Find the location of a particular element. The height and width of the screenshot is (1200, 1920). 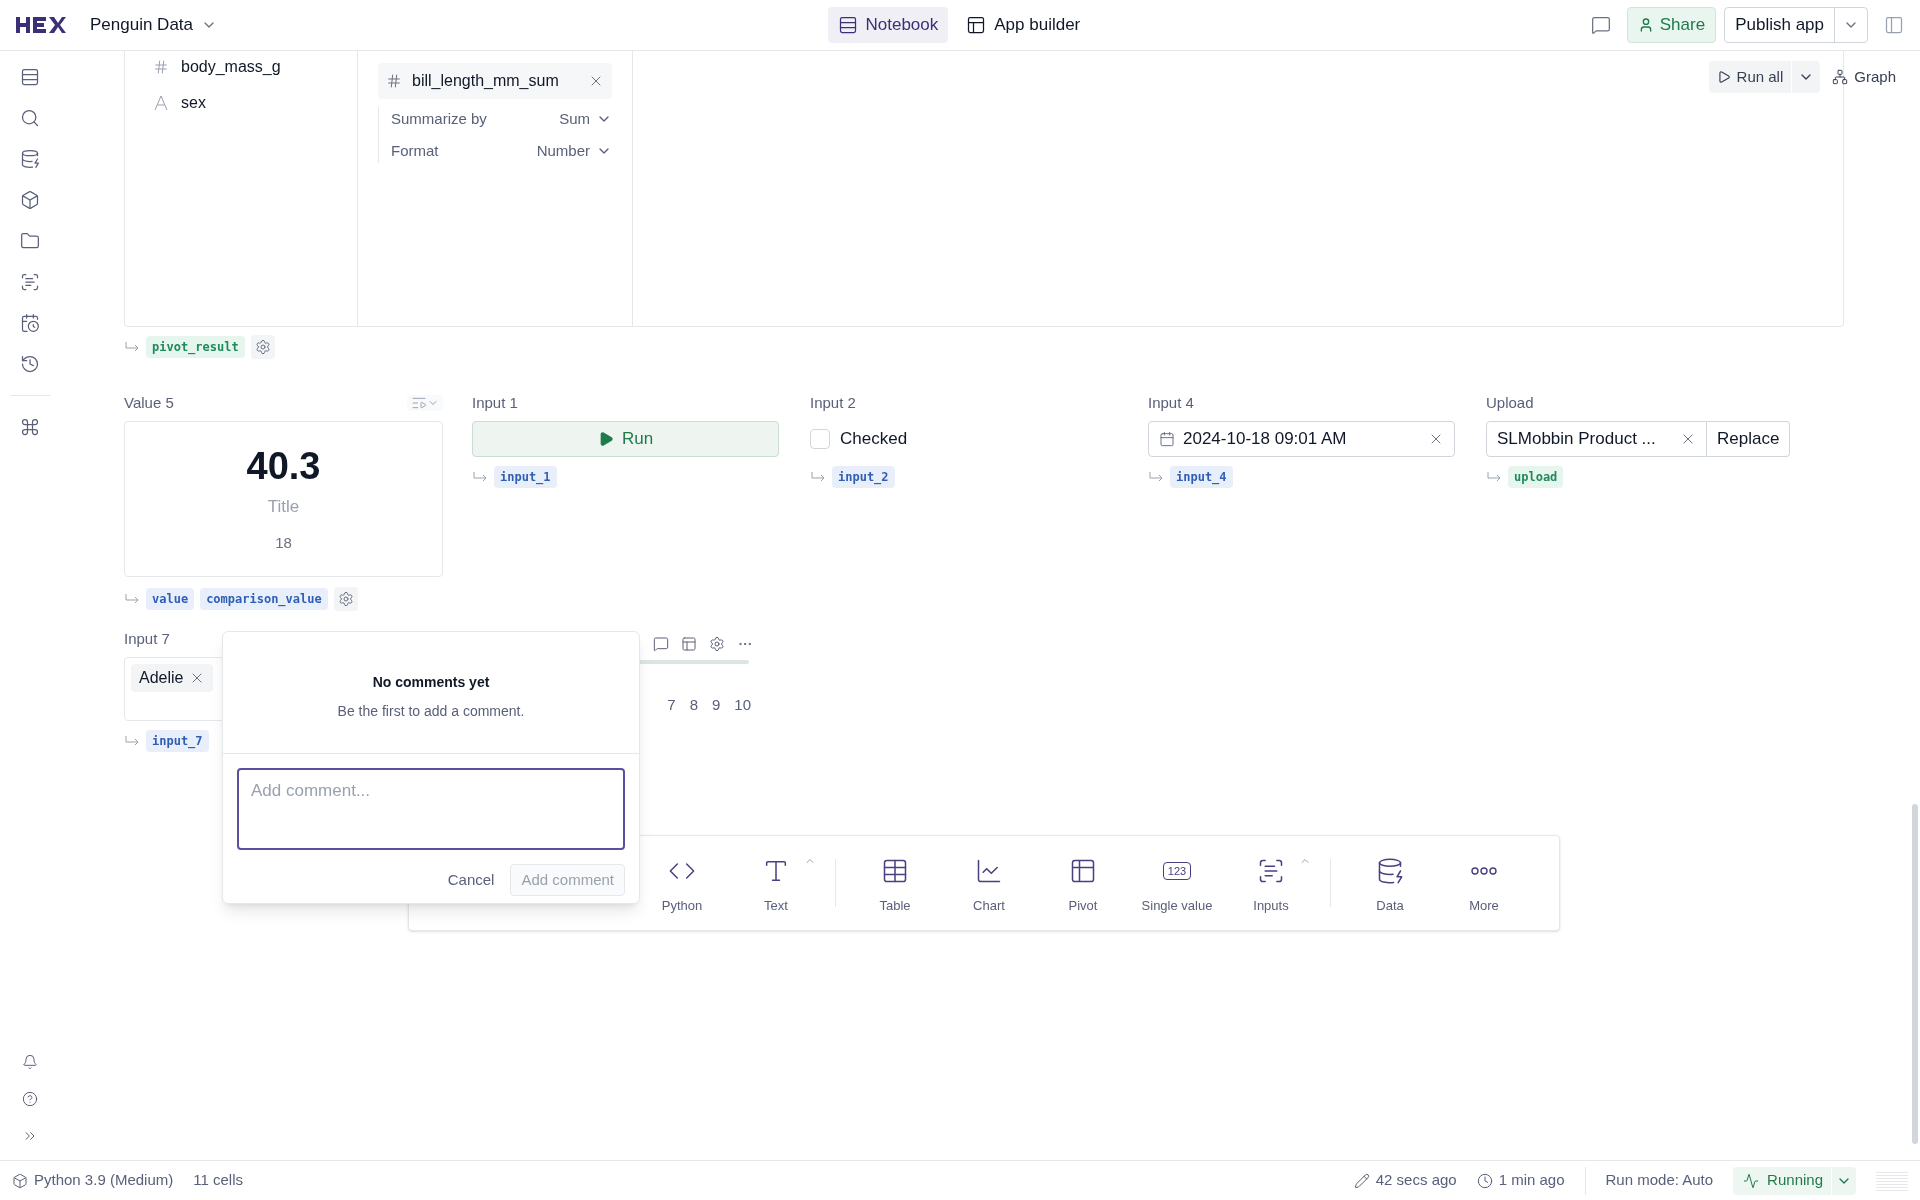

run-time: 1 min ago is located at coordinates (1531, 1180).